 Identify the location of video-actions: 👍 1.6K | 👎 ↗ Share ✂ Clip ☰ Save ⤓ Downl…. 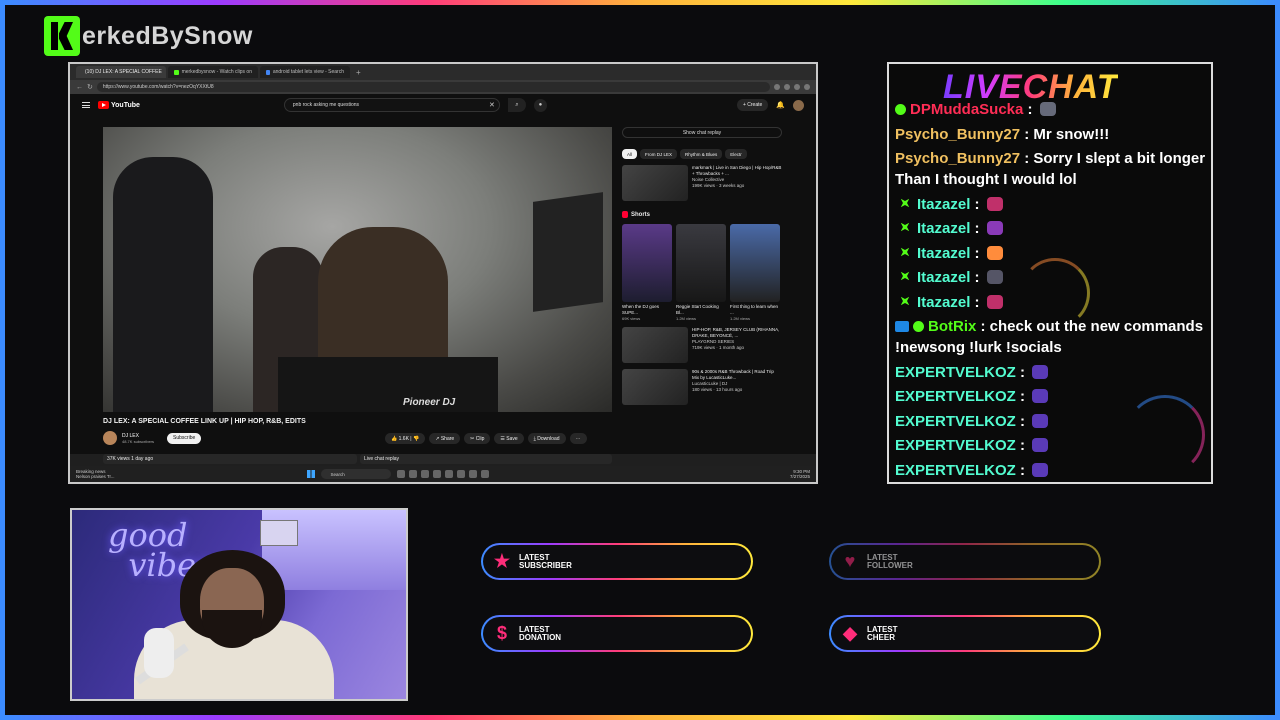
(486, 438).